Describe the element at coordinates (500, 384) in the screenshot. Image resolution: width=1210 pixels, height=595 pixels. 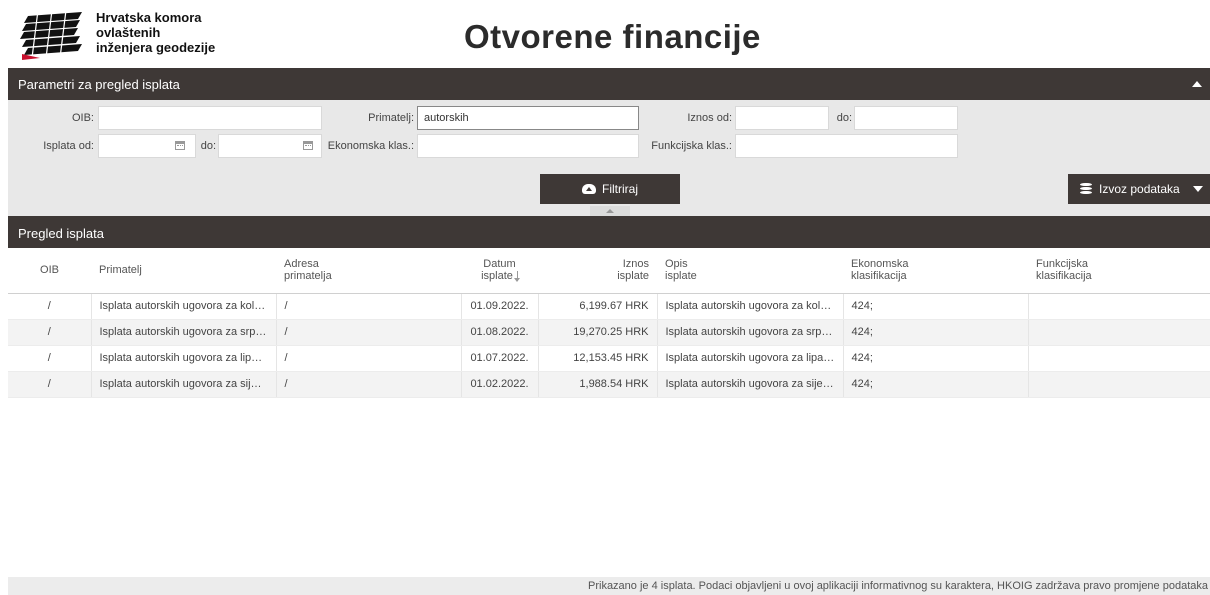
I see `cell-datum: 01.02.2022.` at that location.